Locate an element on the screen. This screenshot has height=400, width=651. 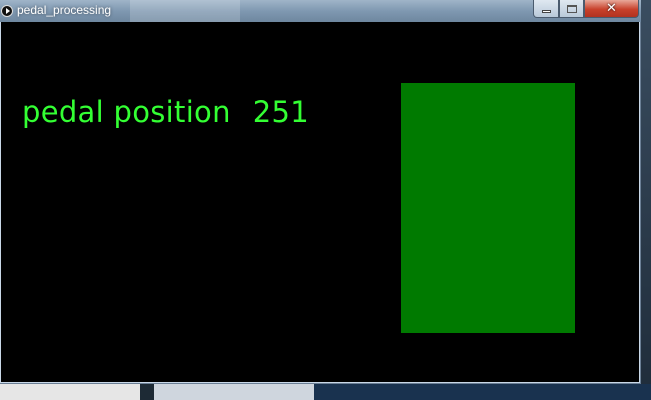
minimize-icon is located at coordinates (546, 11).